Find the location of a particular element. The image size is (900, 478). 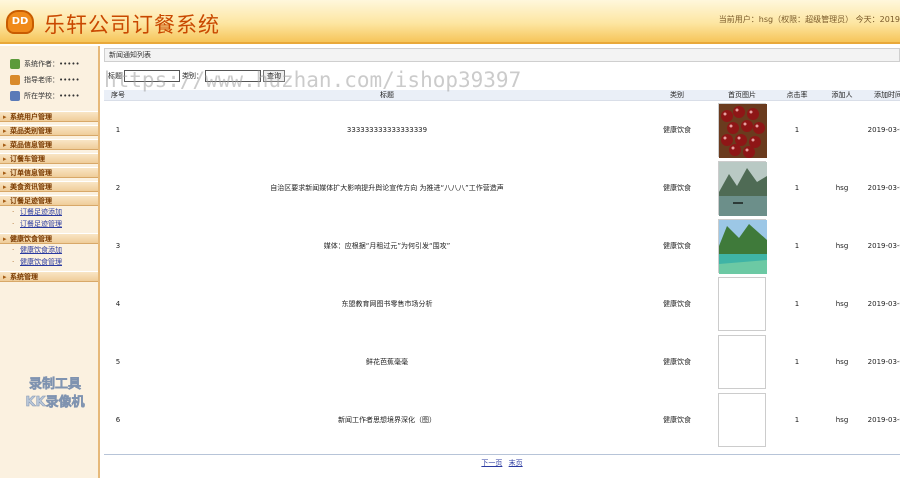

news-title: 东盟教育网图书零售市场分析 is located at coordinates (387, 303).